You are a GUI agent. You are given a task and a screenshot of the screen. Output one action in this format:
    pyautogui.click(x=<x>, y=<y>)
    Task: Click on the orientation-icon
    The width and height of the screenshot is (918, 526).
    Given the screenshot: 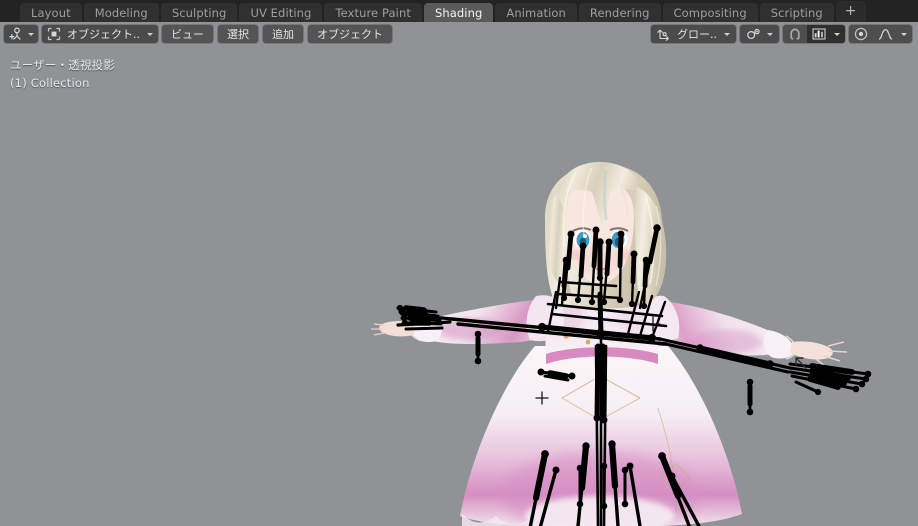 What is the action you would take?
    pyautogui.click(x=664, y=34)
    